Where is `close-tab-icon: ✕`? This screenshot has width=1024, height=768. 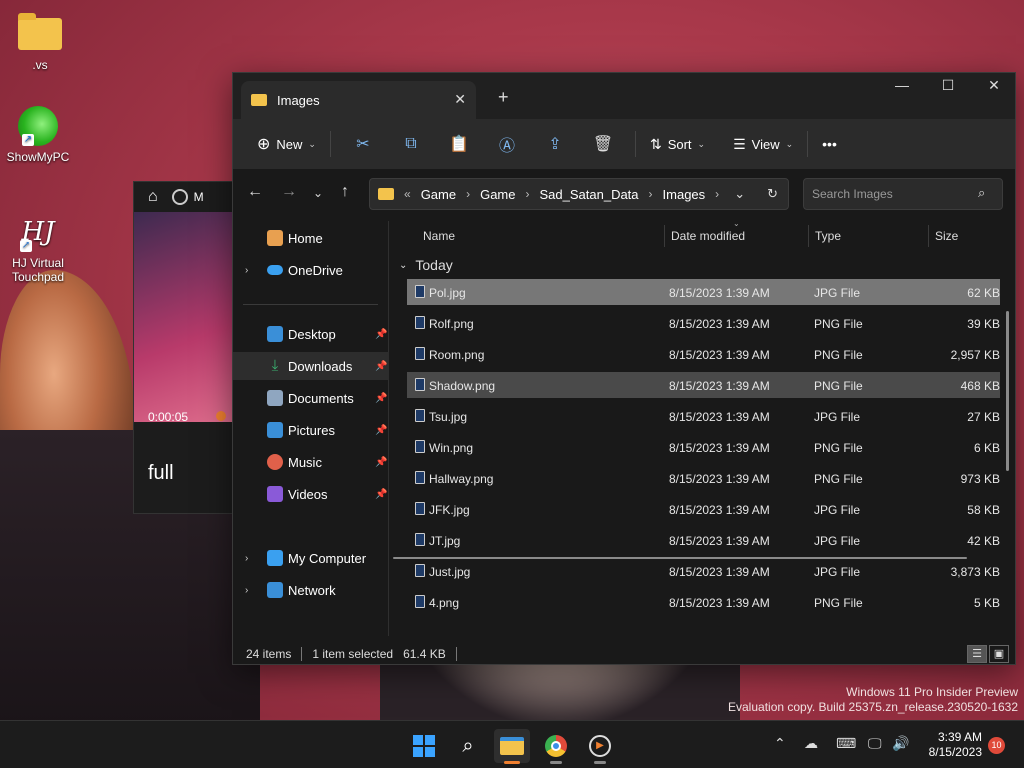
close-tab-icon: ✕ is located at coordinates (460, 99).